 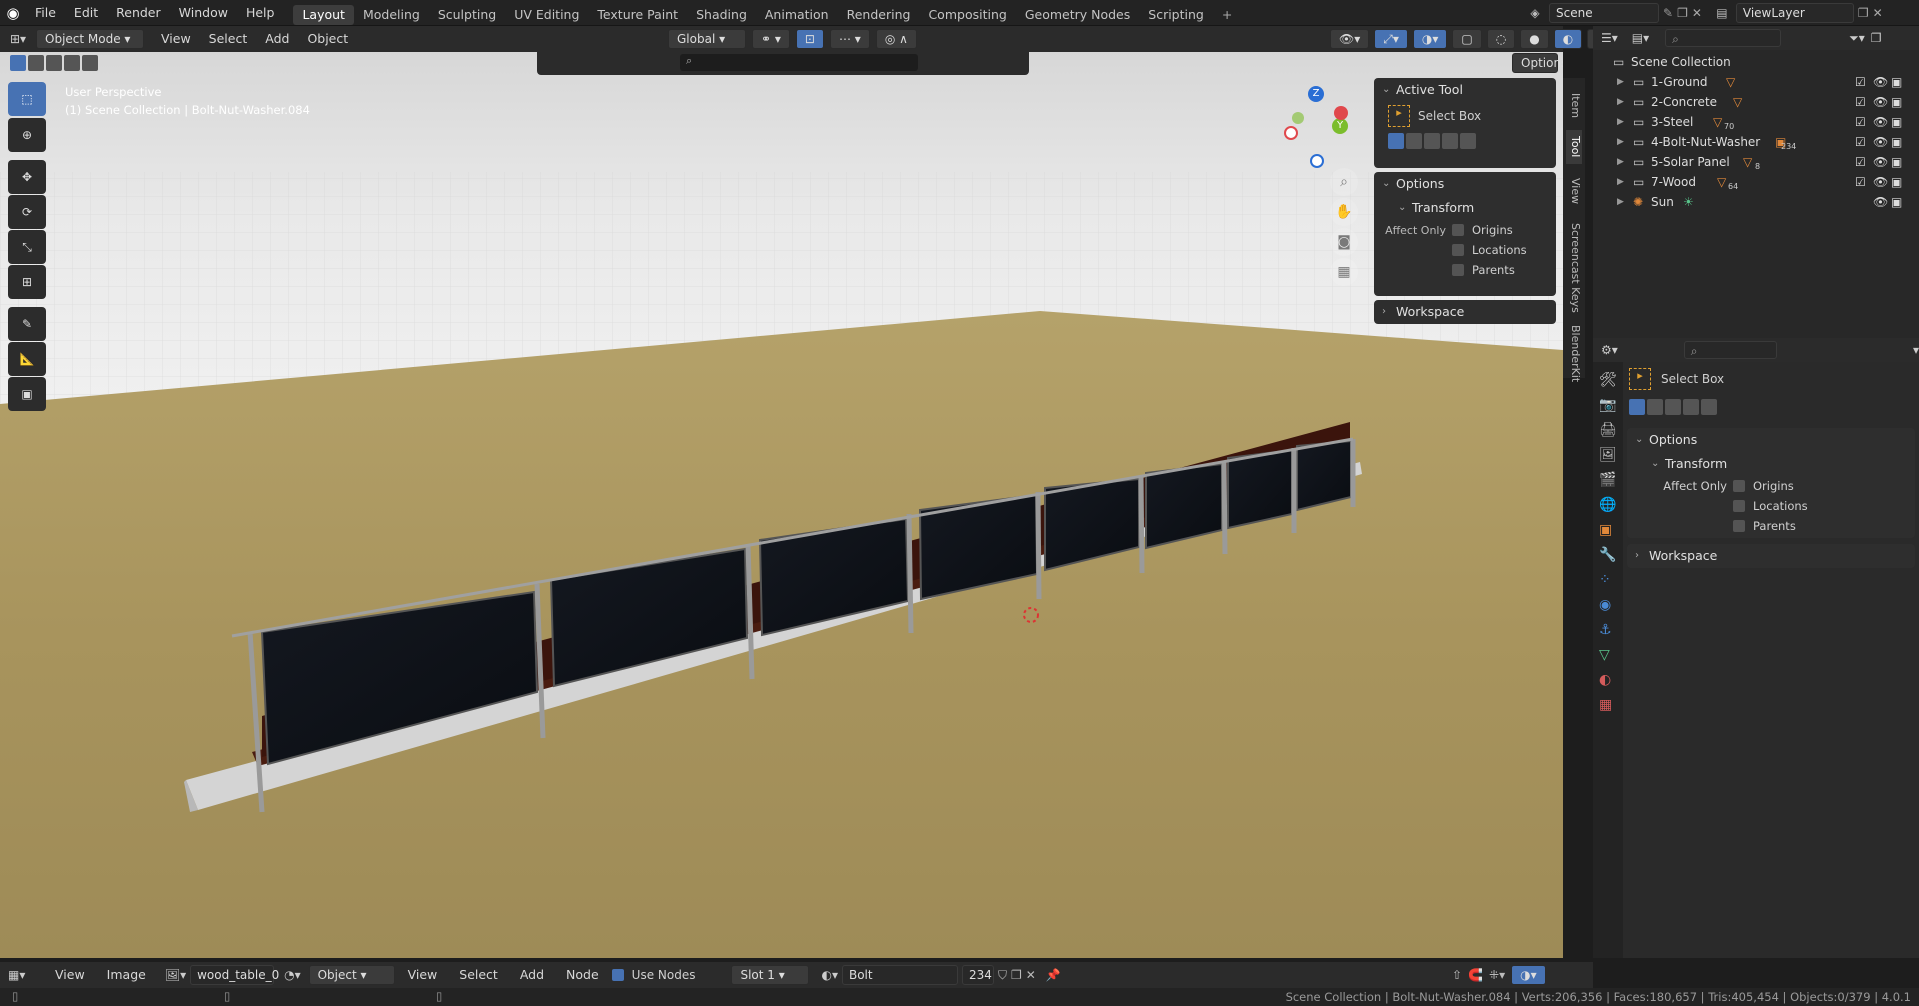 What do you see at coordinates (478, 975) in the screenshot?
I see `node-menu-select: Select` at bounding box center [478, 975].